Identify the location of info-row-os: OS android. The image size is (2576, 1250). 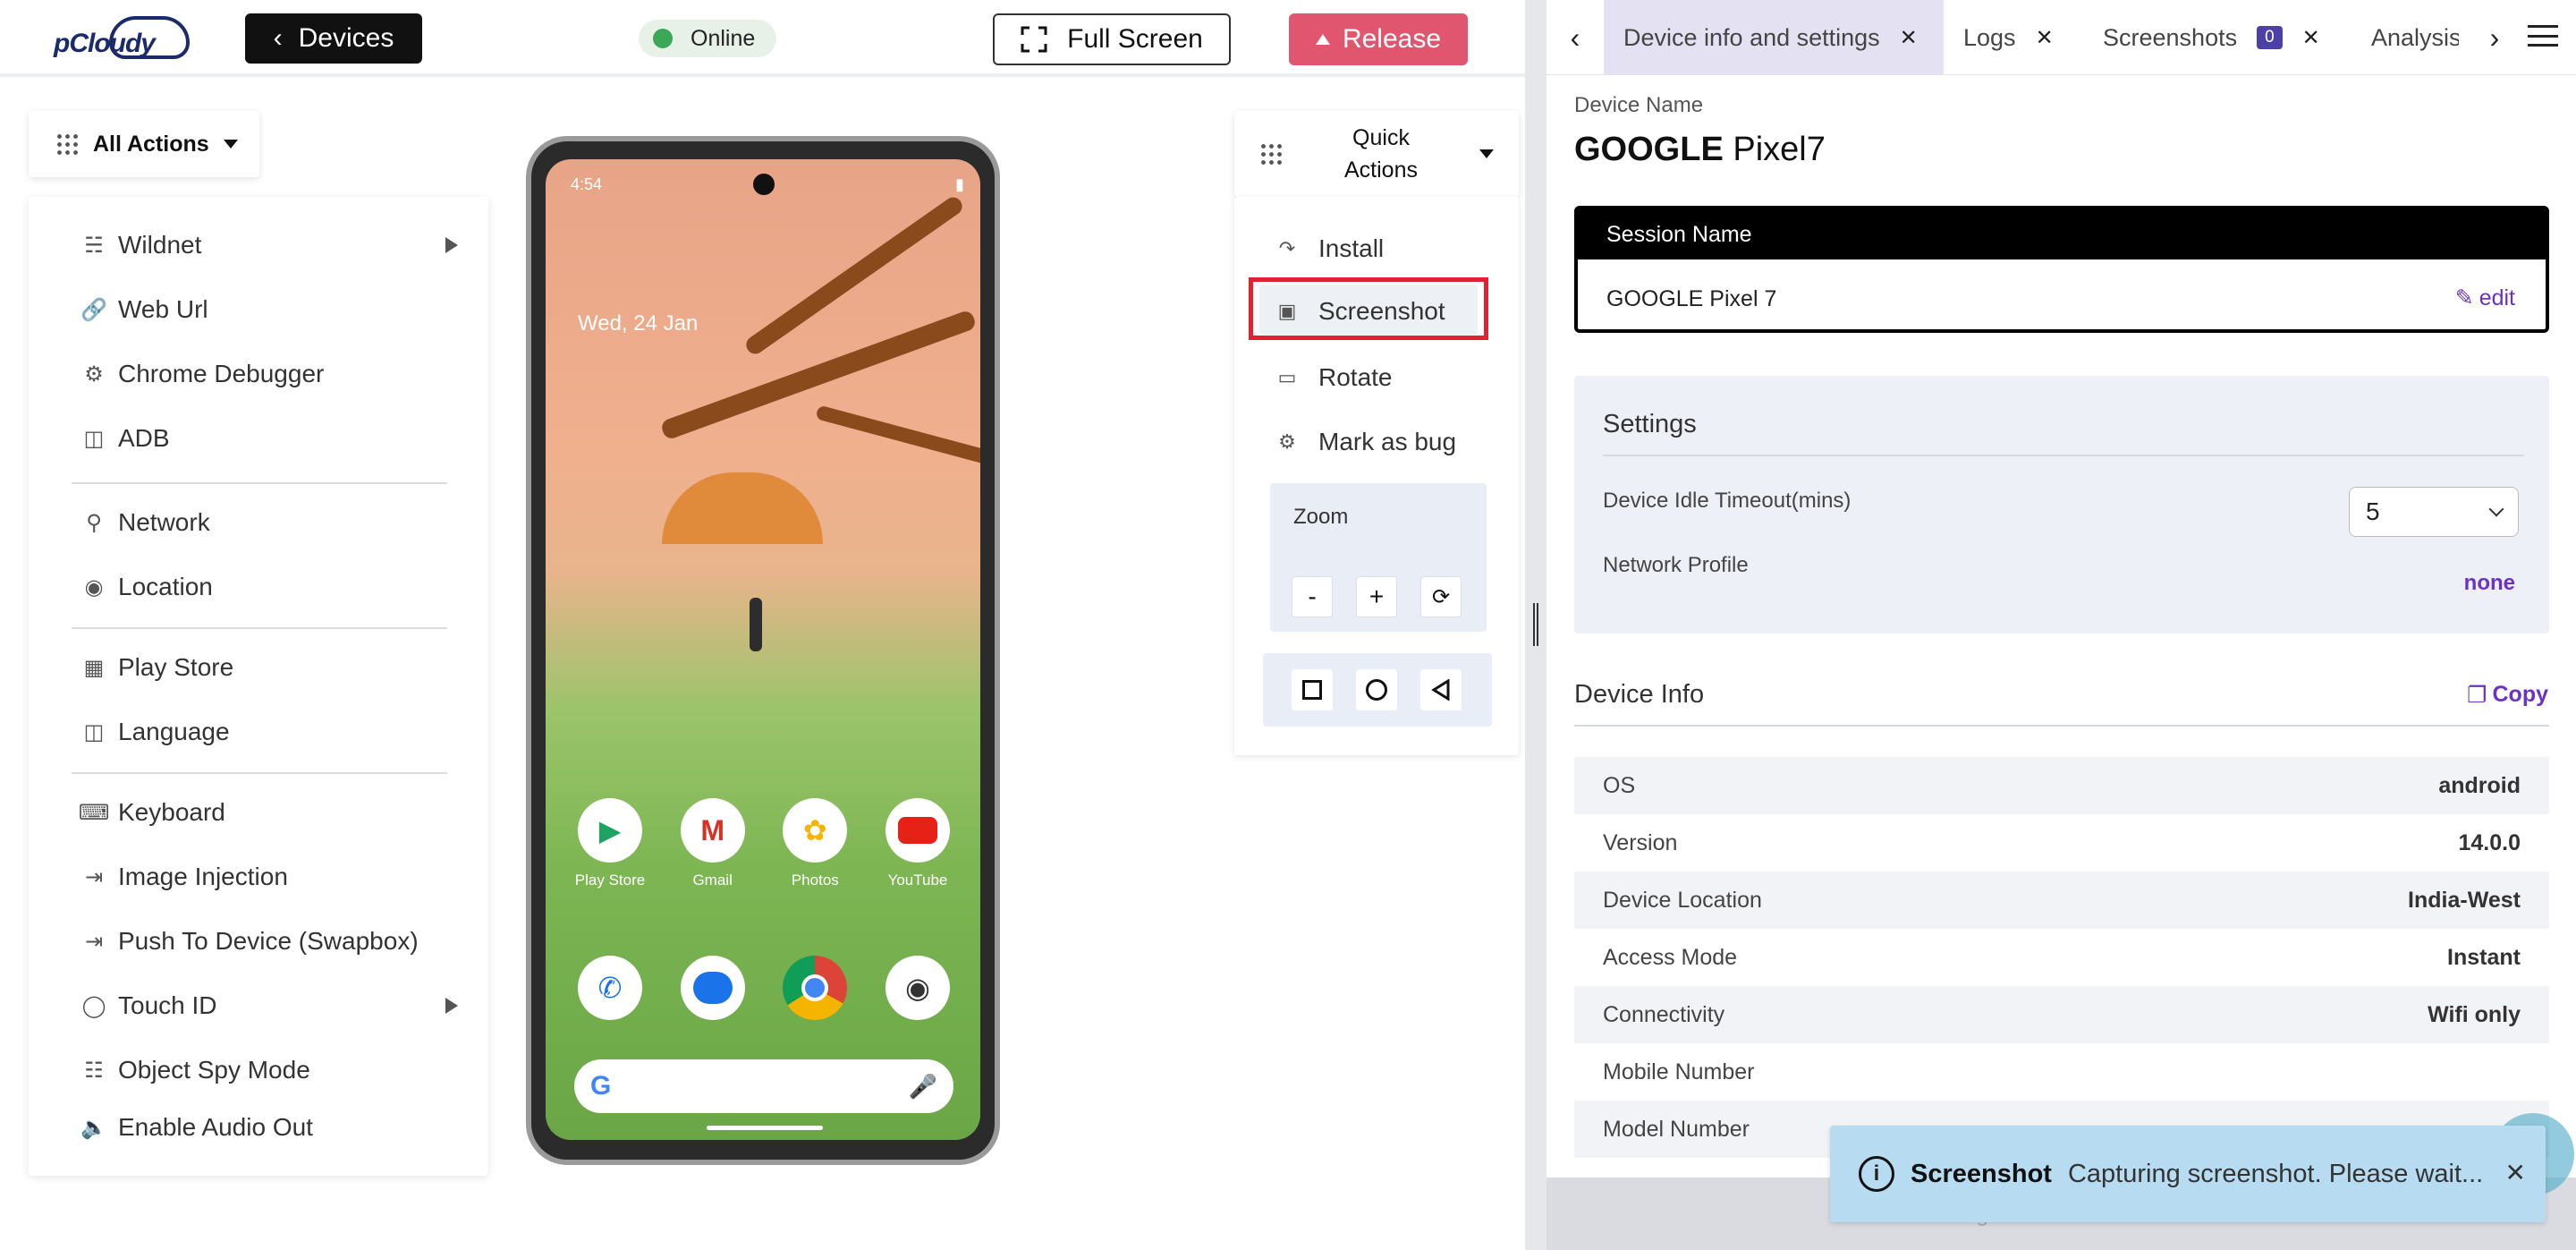
(2061, 785).